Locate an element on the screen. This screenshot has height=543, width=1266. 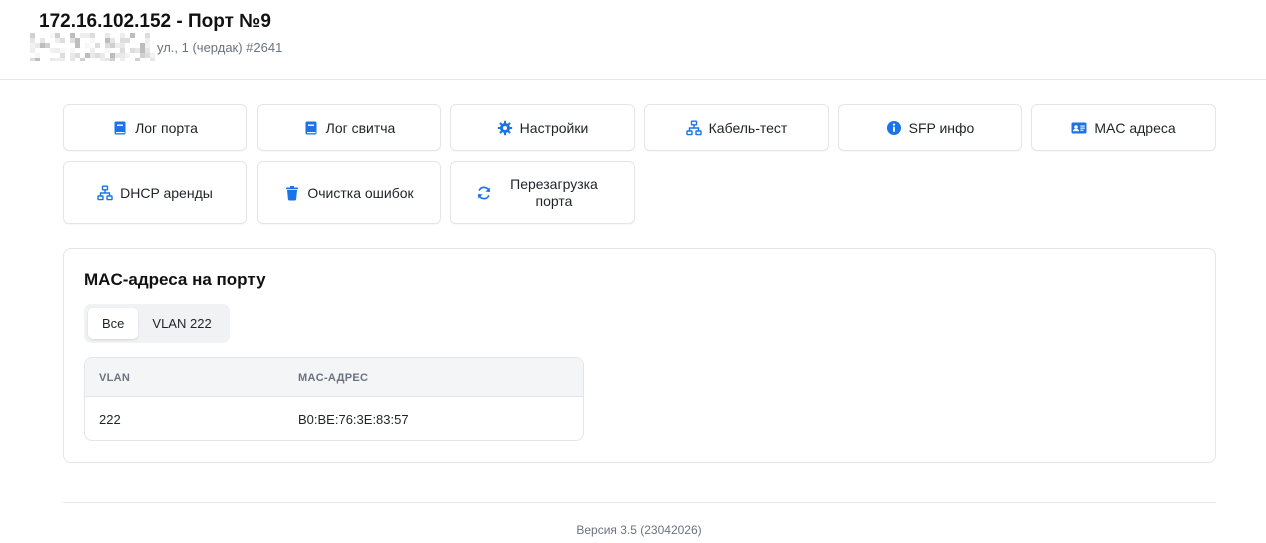
reboot-port-button: Перезагрузка порта is located at coordinates (542, 192).